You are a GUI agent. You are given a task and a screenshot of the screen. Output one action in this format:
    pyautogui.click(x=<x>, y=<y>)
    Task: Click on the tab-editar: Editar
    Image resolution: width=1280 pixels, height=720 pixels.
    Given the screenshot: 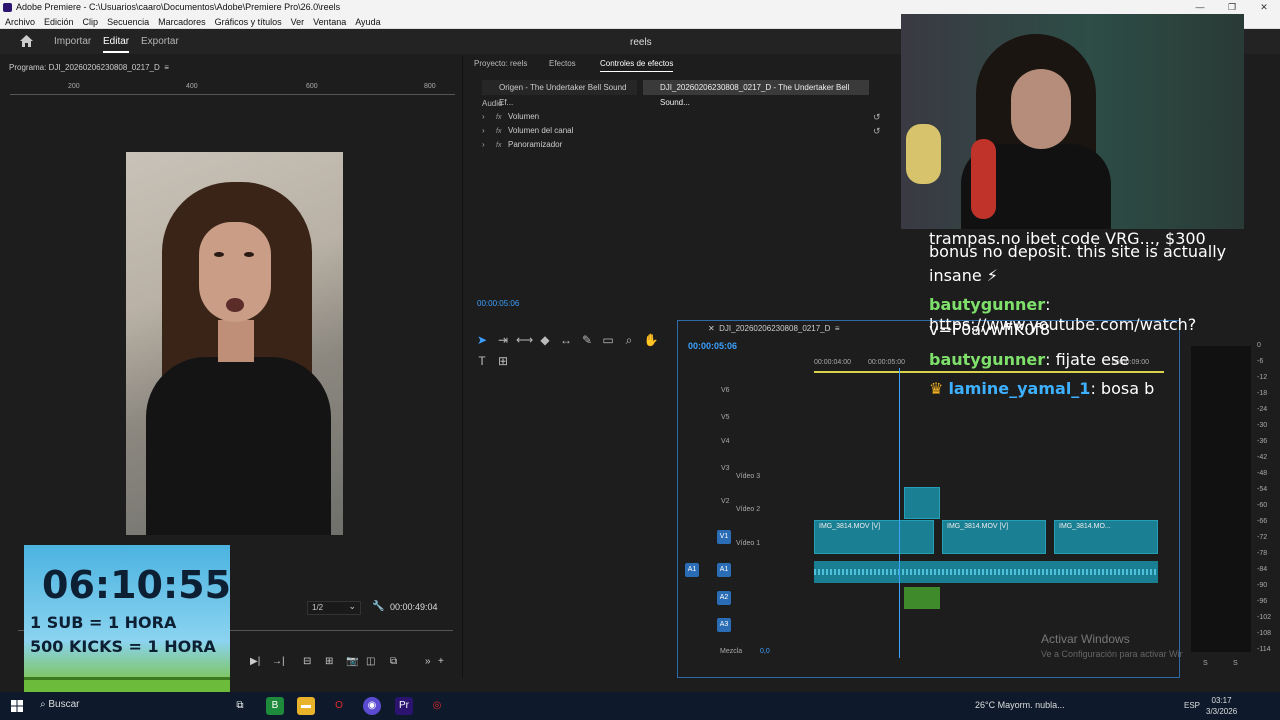 What is the action you would take?
    pyautogui.click(x=116, y=44)
    